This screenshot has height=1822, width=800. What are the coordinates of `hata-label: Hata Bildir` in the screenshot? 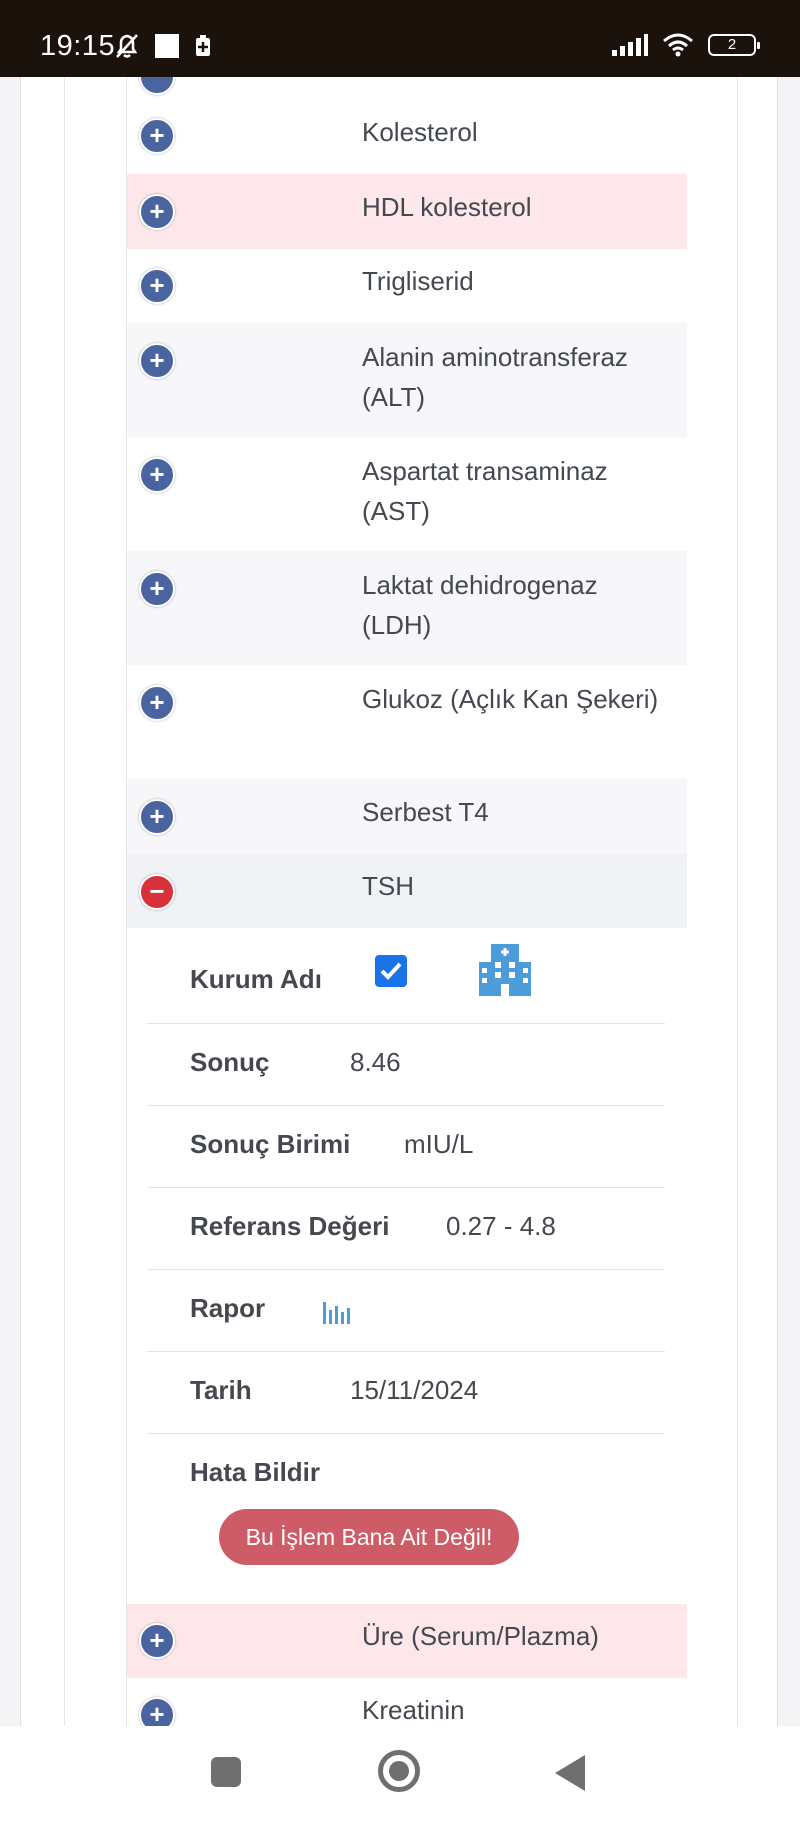 It's located at (255, 1472).